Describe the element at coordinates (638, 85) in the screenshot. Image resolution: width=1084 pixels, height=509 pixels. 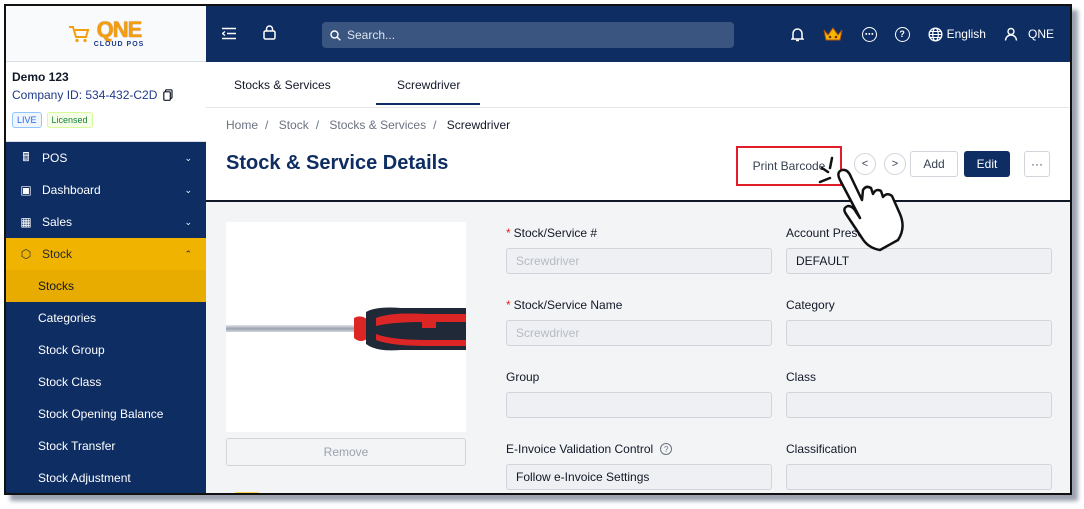
I see `tab-bar: Stocks & Services Screwdriver` at that location.